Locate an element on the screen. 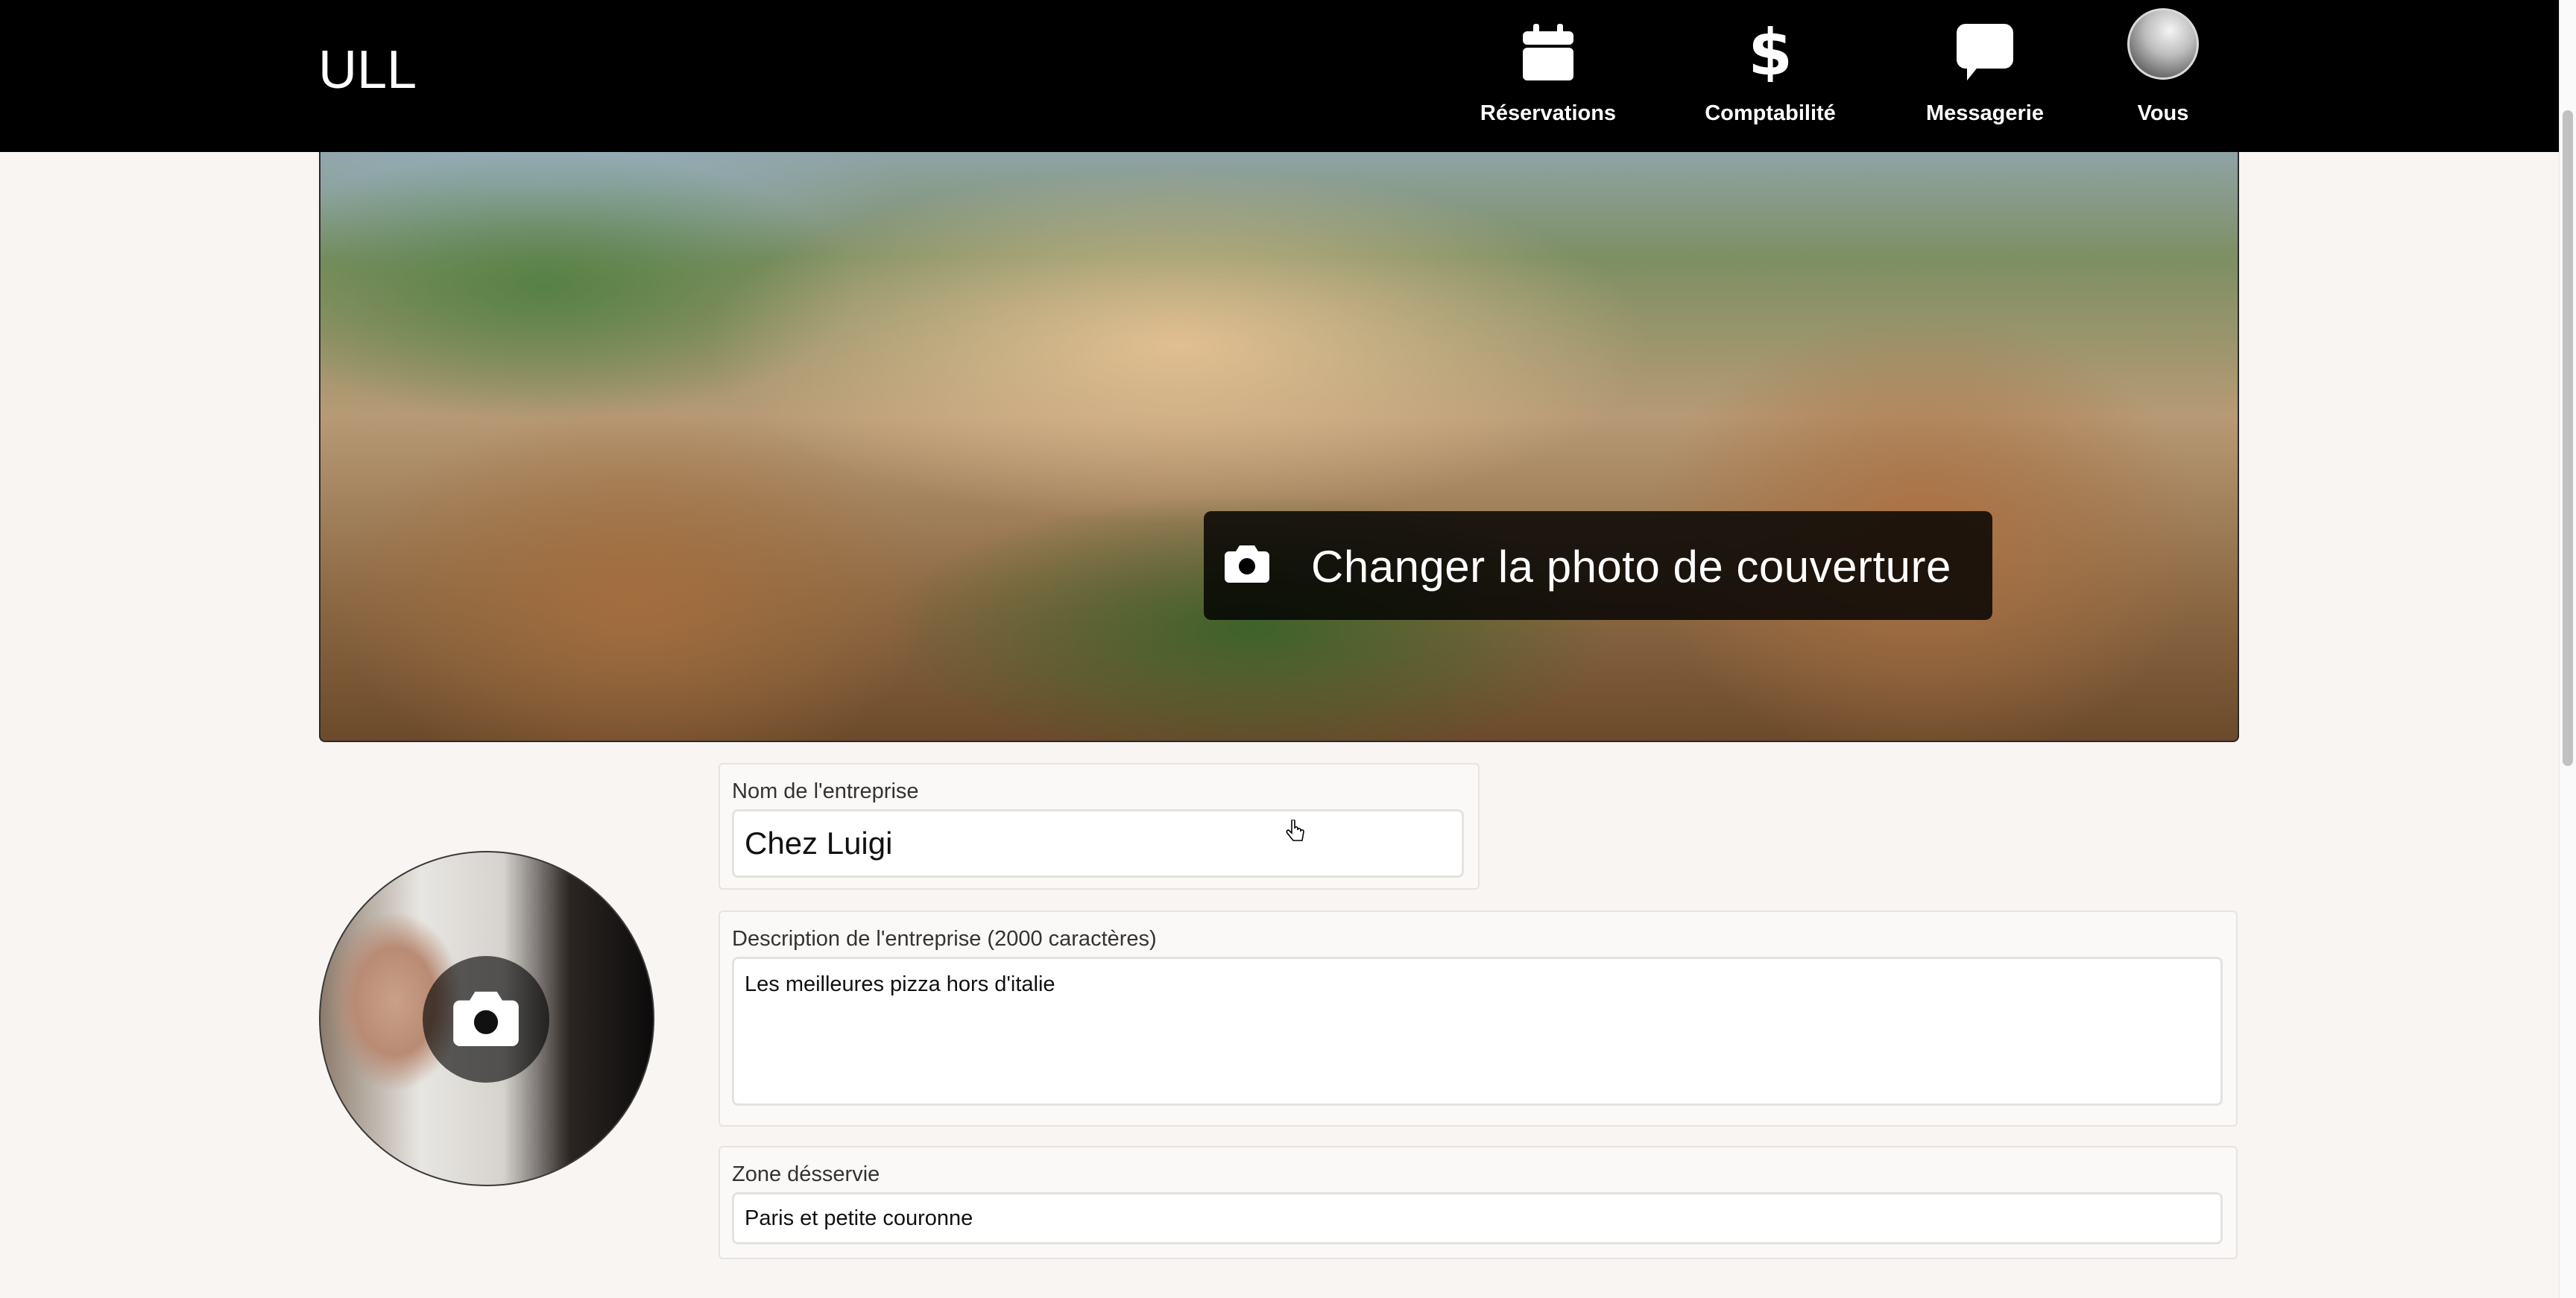 The image size is (2576, 1298). zone-card: Zone désservie is located at coordinates (1478, 1202).